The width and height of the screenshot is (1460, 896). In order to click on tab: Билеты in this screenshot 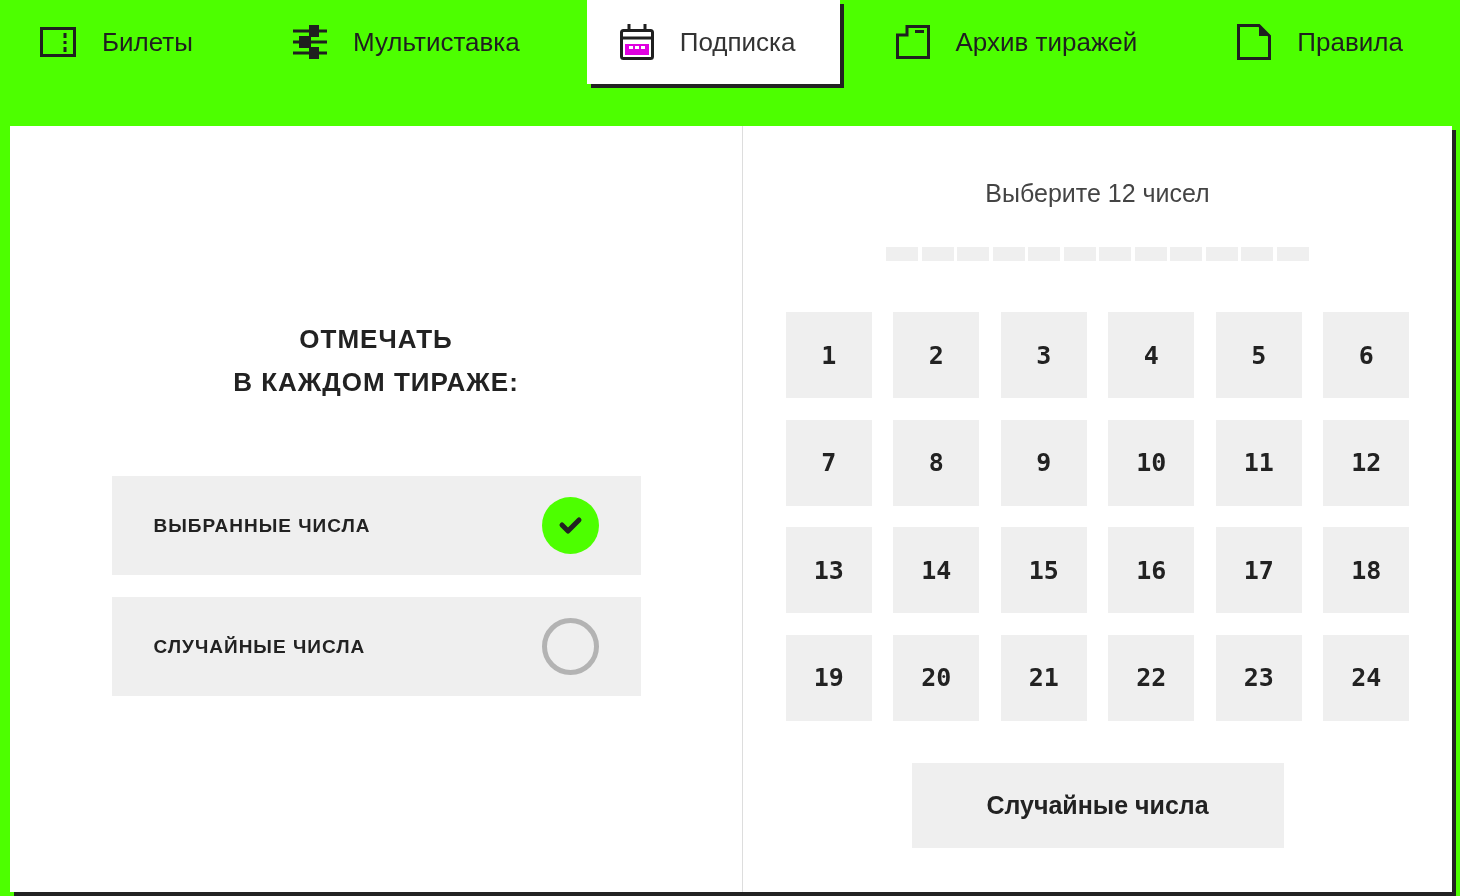, I will do `click(122, 42)`.